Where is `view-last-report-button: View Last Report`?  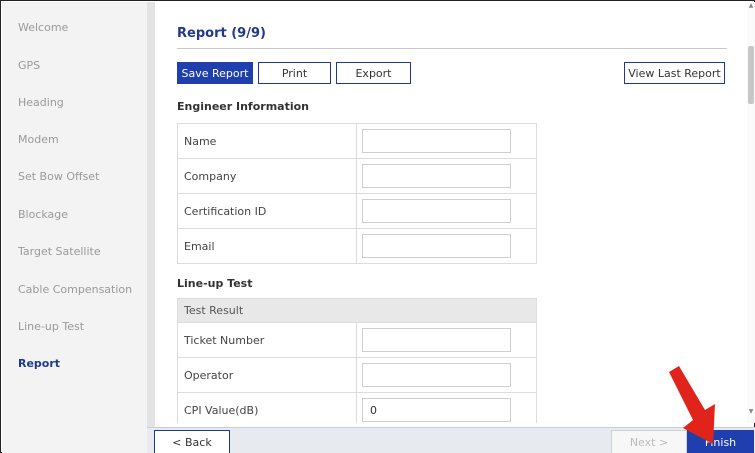 view-last-report-button: View Last Report is located at coordinates (674, 73).